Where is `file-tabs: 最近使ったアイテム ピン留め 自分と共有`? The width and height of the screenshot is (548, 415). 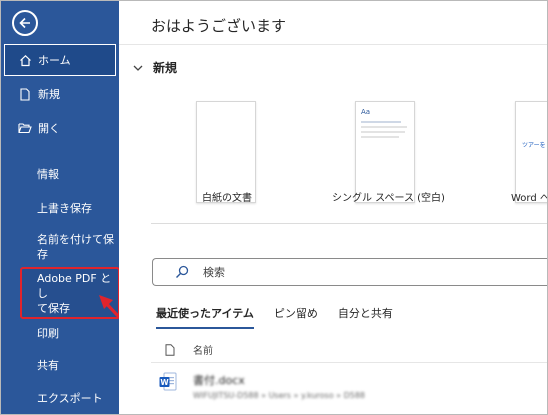 file-tabs: 最近使ったアイテム ピン留め 自分と共有 is located at coordinates (284, 317).